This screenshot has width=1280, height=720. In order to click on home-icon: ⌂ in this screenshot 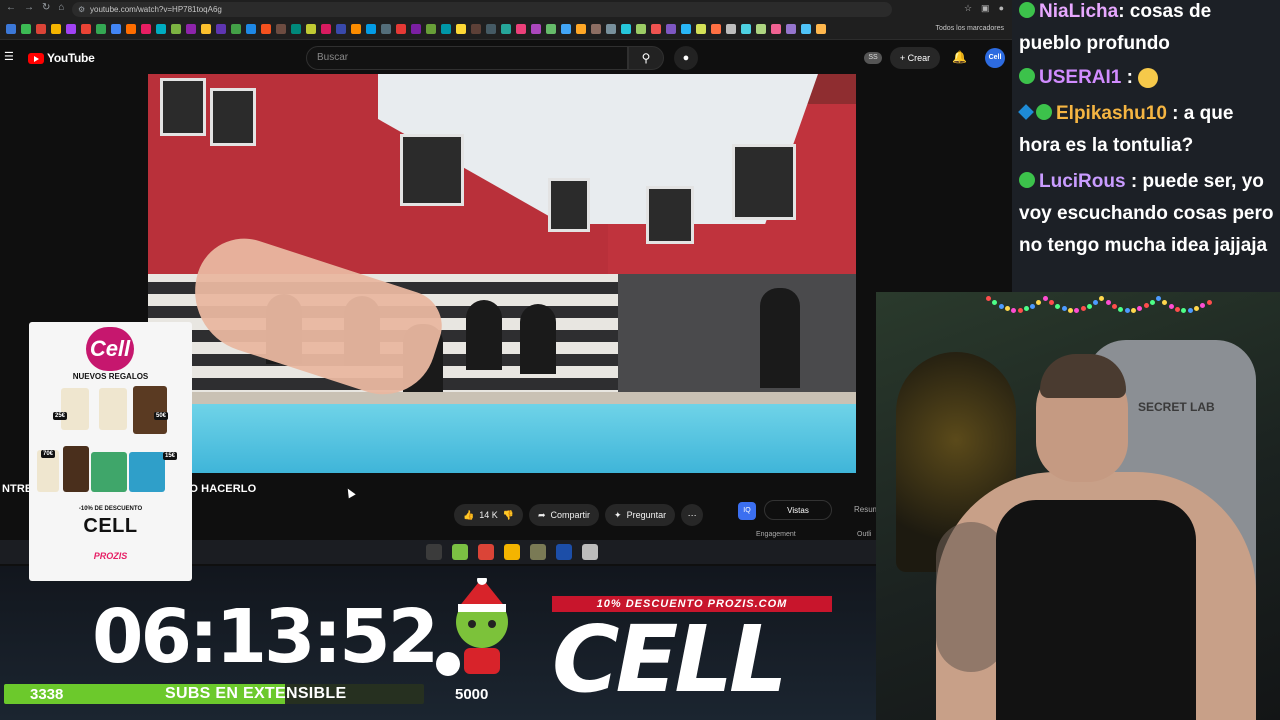, I will do `click(61, 7)`.